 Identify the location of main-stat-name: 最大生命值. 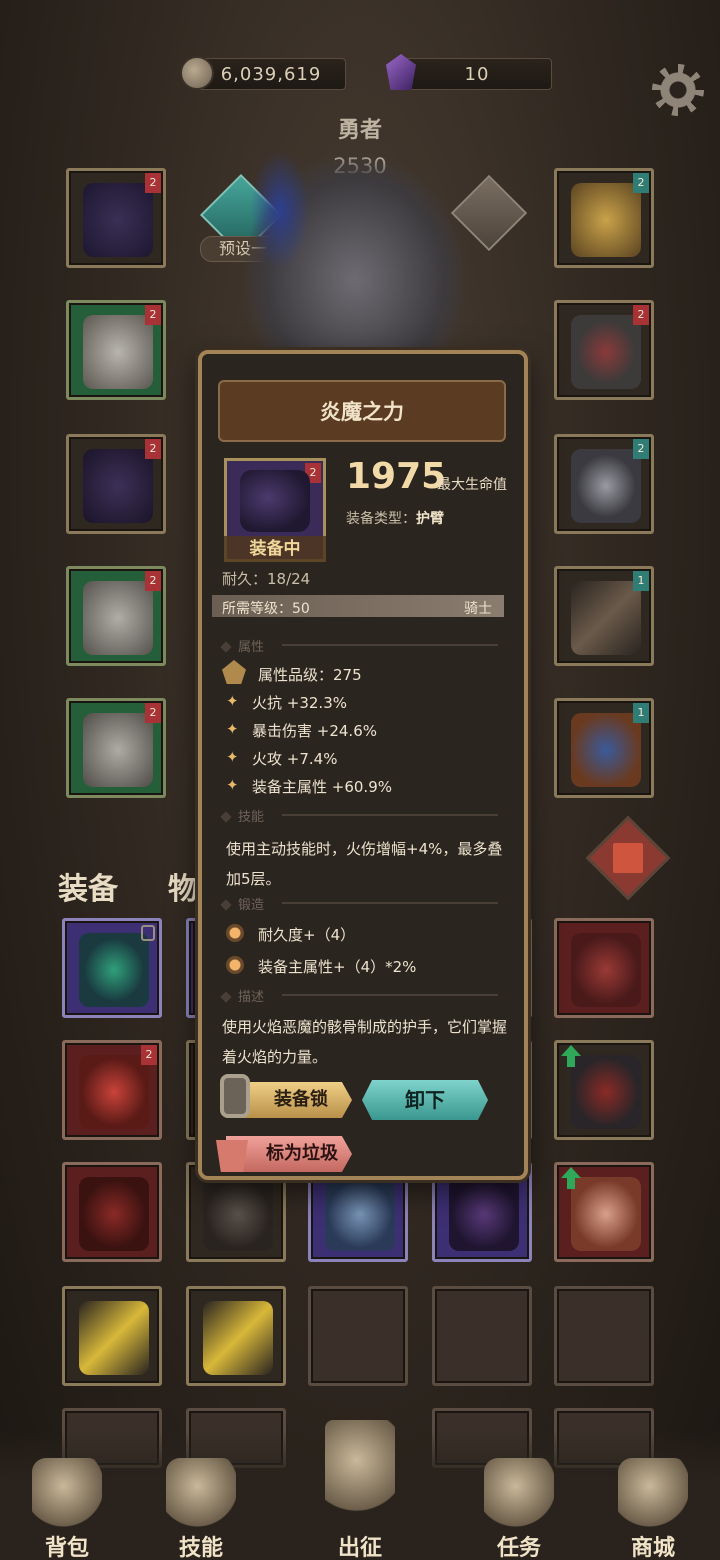
(472, 485).